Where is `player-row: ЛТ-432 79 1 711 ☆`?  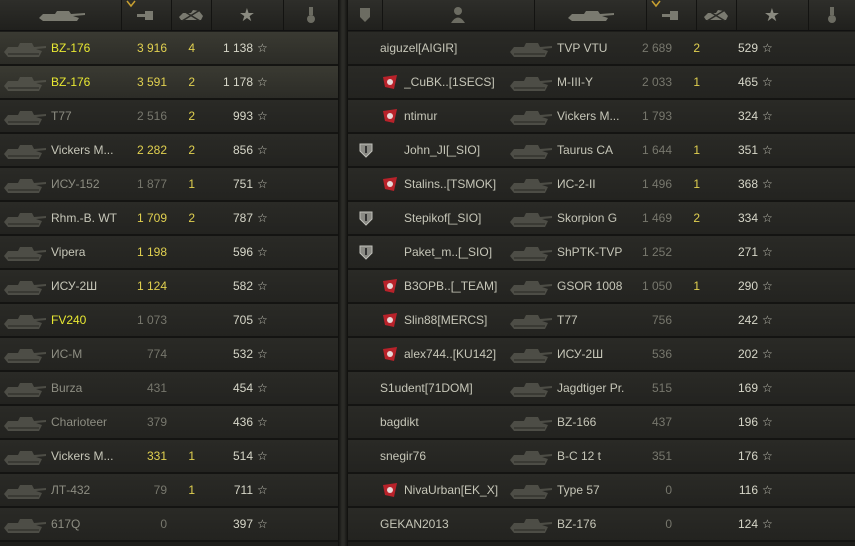
player-row: ЛТ-432 79 1 711 ☆ is located at coordinates (169, 491).